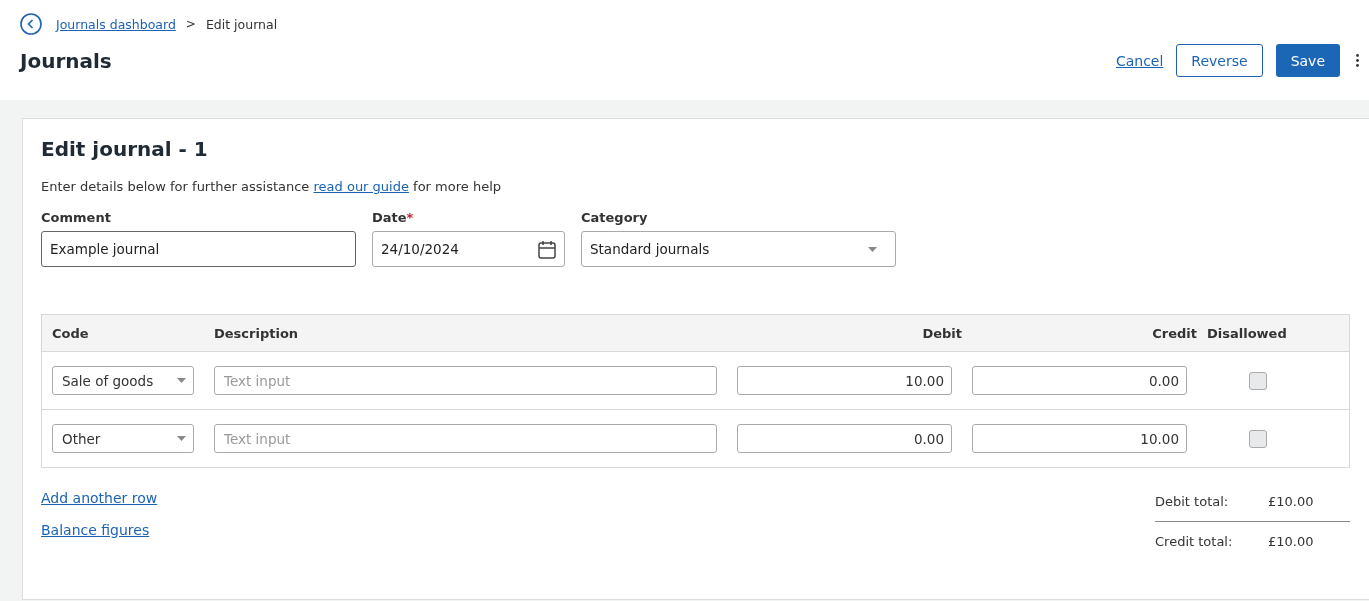 The height and width of the screenshot is (601, 1369). What do you see at coordinates (123, 380) in the screenshot?
I see `code-dropdown: Sale of goods` at bounding box center [123, 380].